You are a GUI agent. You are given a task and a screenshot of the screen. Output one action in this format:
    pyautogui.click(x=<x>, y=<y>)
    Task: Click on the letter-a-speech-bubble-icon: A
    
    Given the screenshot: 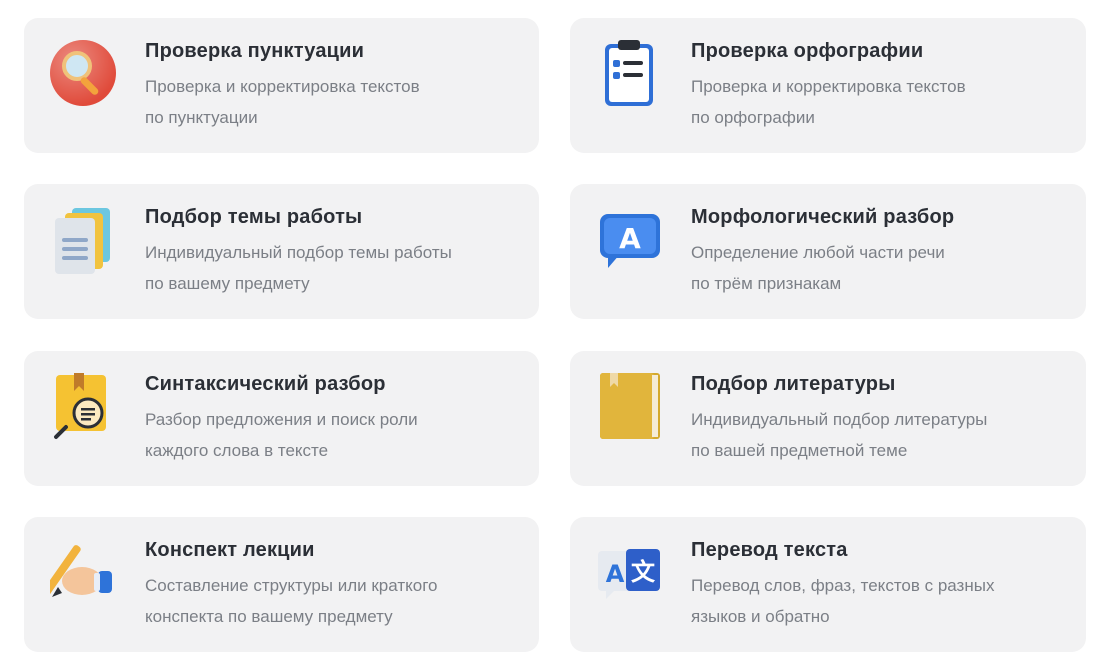 What is the action you would take?
    pyautogui.click(x=629, y=239)
    